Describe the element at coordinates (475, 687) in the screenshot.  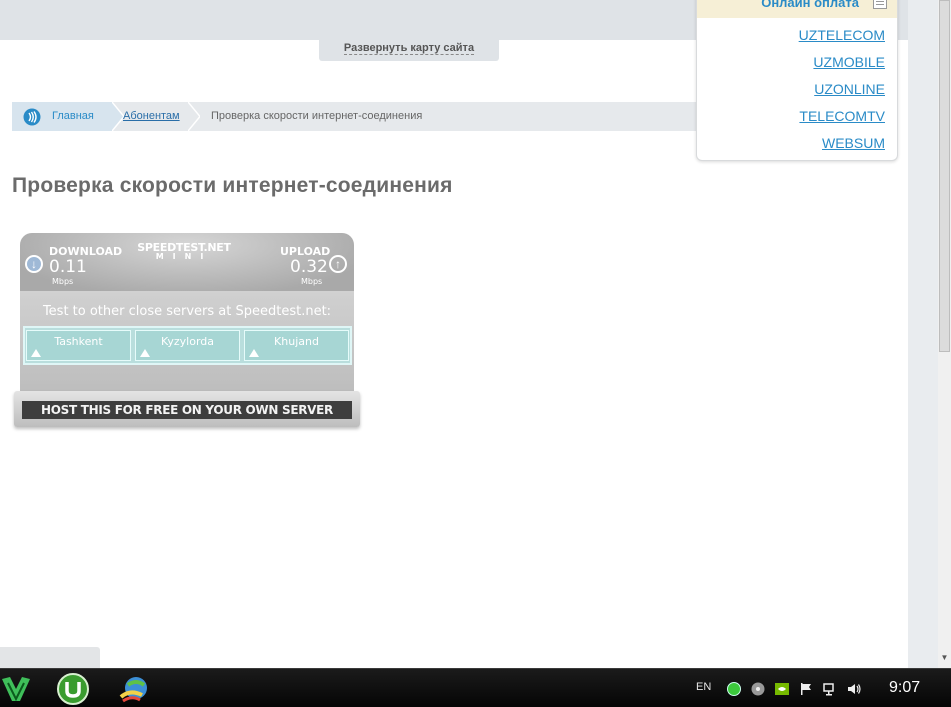
I see `taskbar: EN 9:07` at that location.